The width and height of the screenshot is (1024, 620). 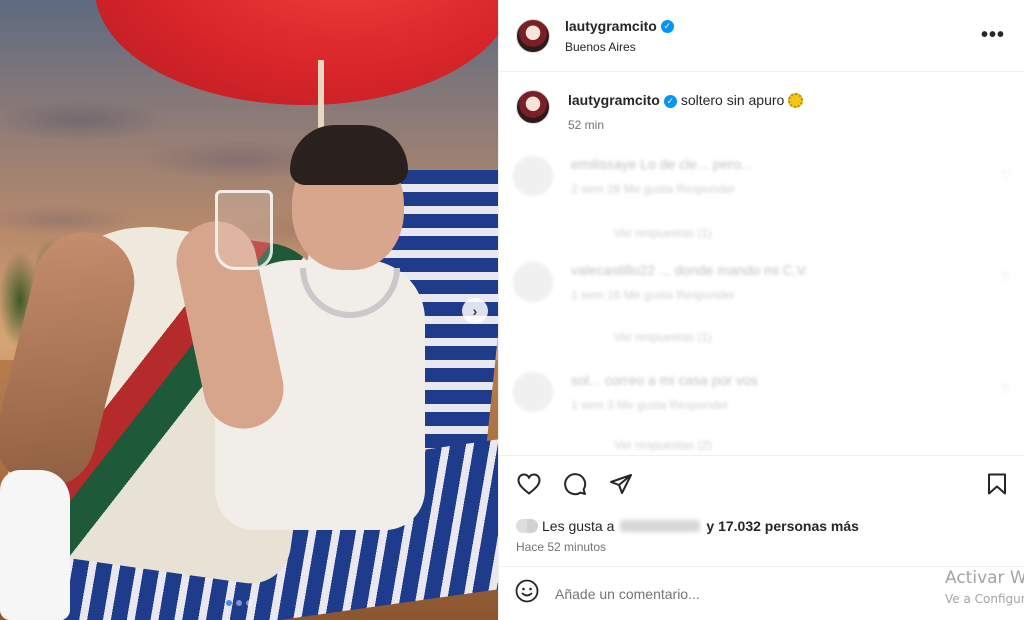 I want to click on sun-emoji-icon, so click(x=796, y=100).